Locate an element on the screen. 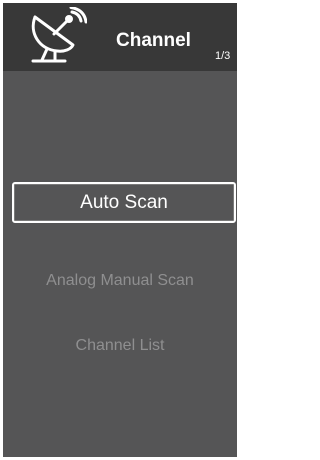 This screenshot has width=320, height=460. page-indicator: 1/3 is located at coordinates (223, 56).